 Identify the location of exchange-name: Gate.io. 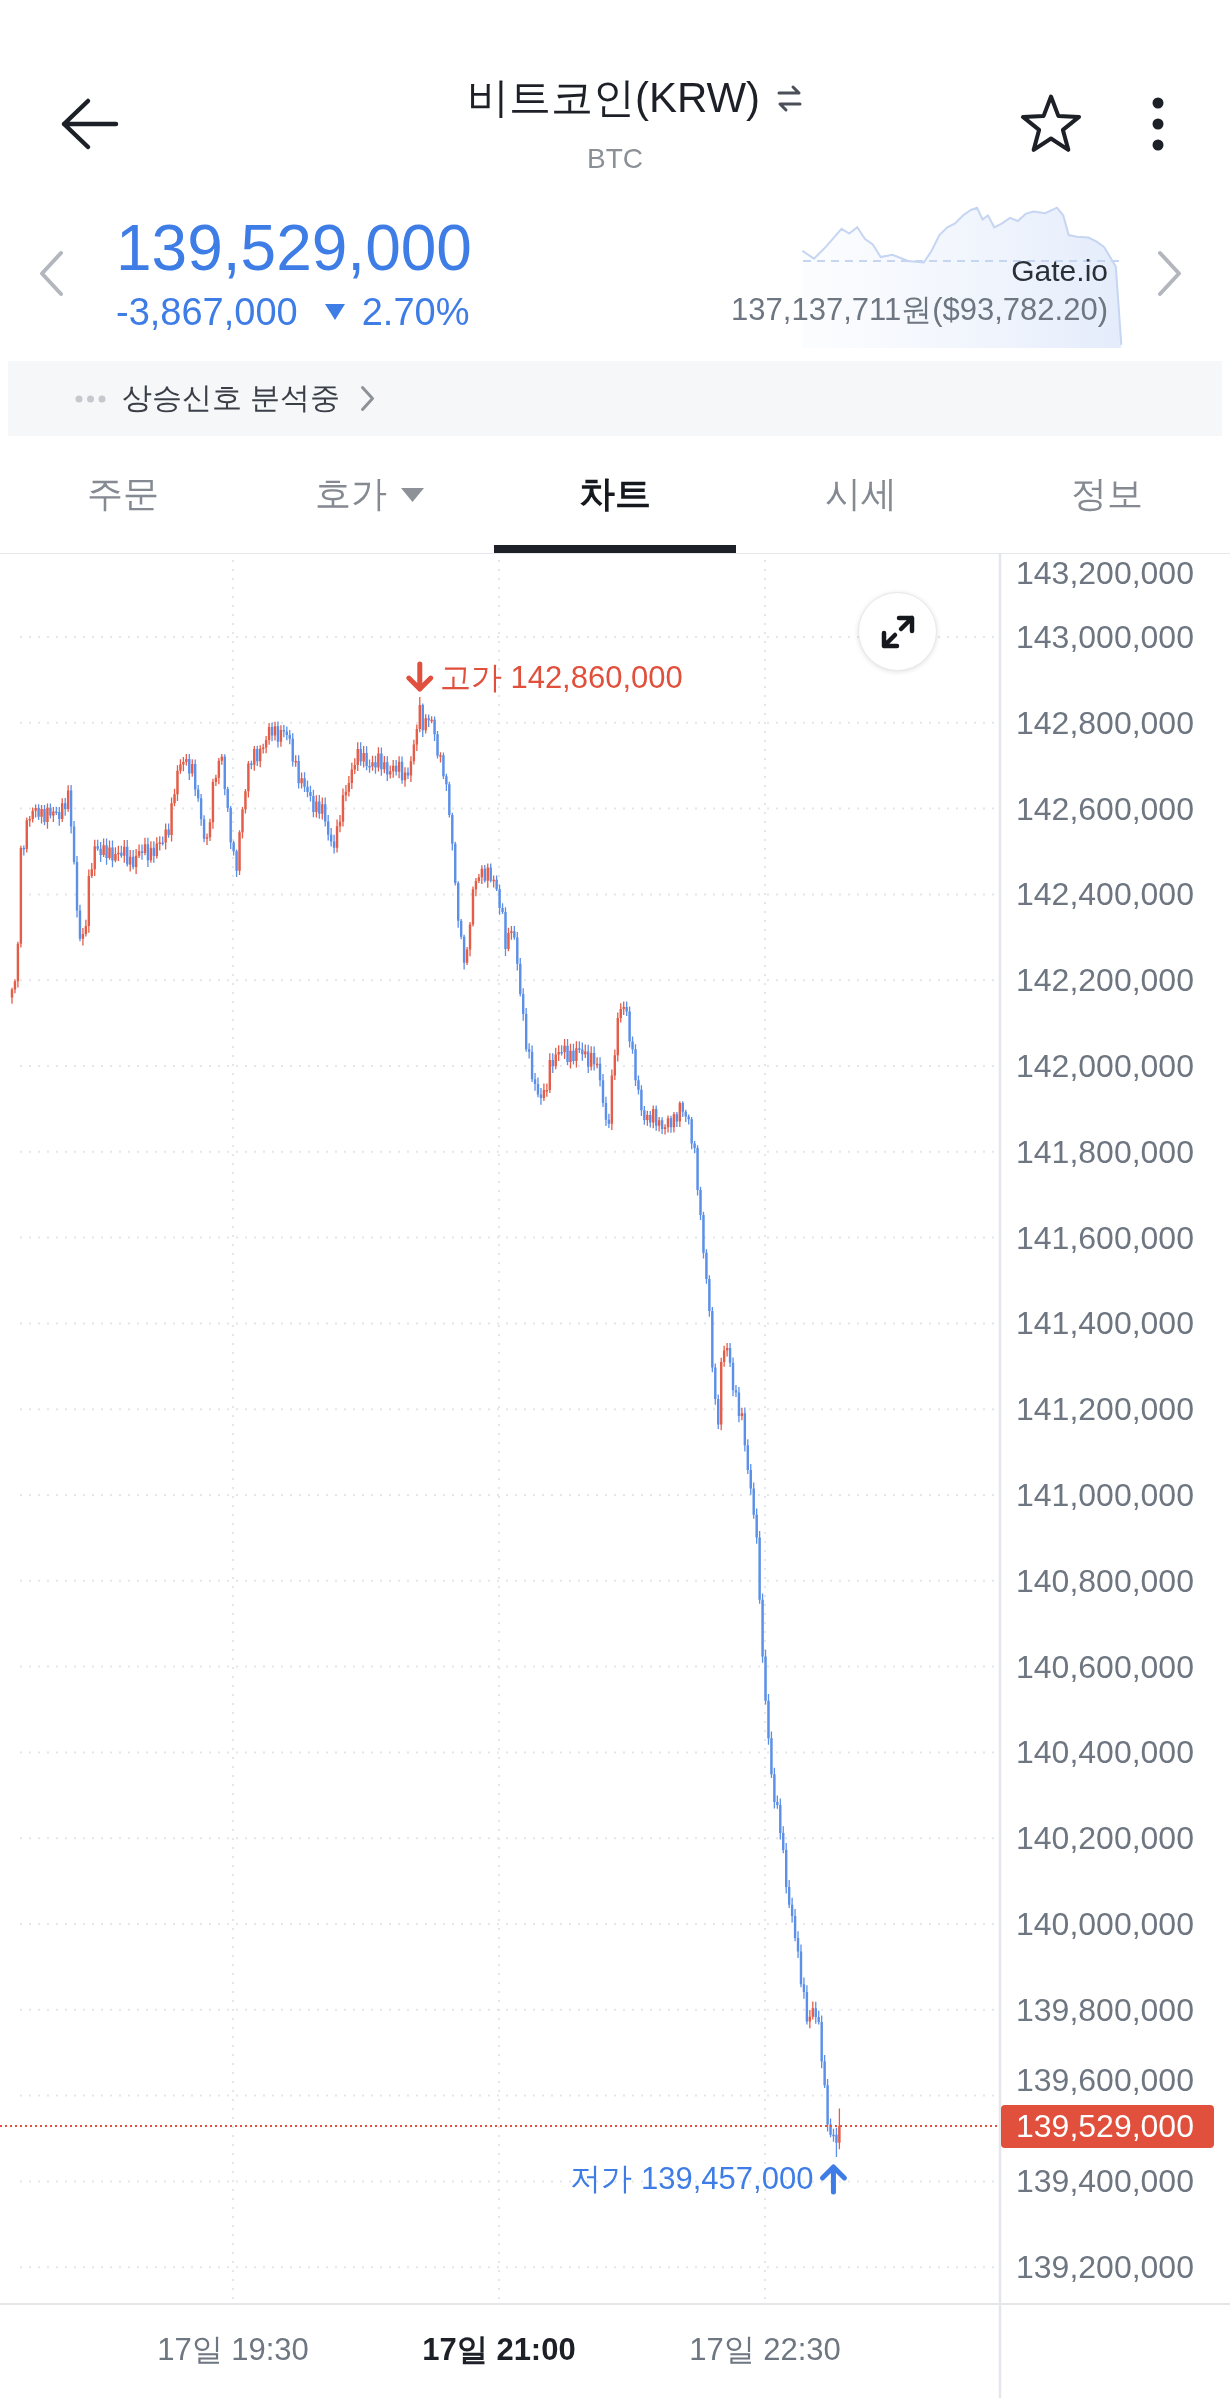
(1059, 271).